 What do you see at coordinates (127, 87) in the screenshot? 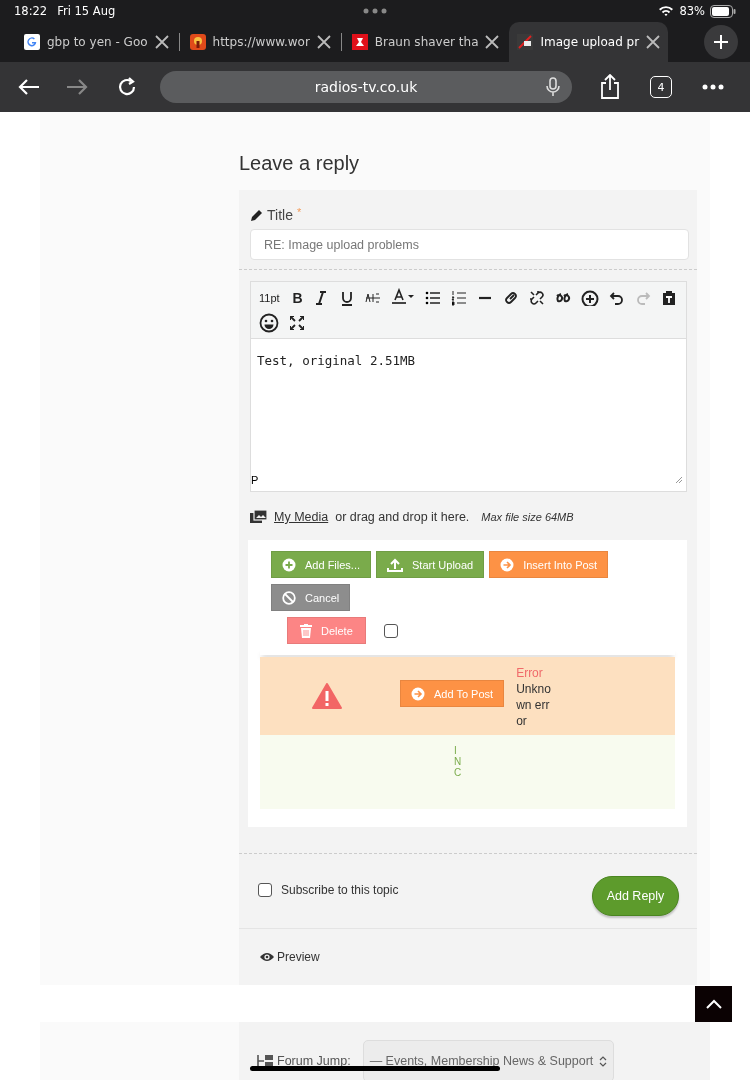
I see `reload-icon` at bounding box center [127, 87].